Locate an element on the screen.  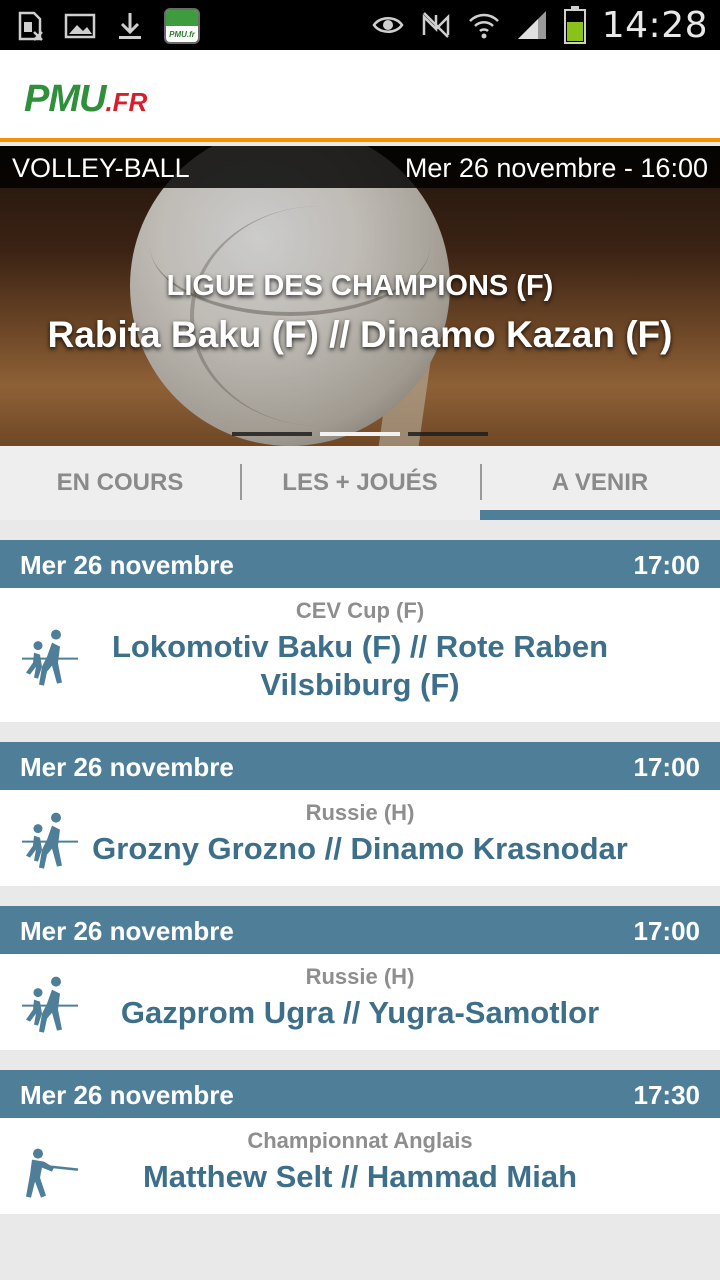
pmu-app-icon: PMU.fr is located at coordinates (182, 26).